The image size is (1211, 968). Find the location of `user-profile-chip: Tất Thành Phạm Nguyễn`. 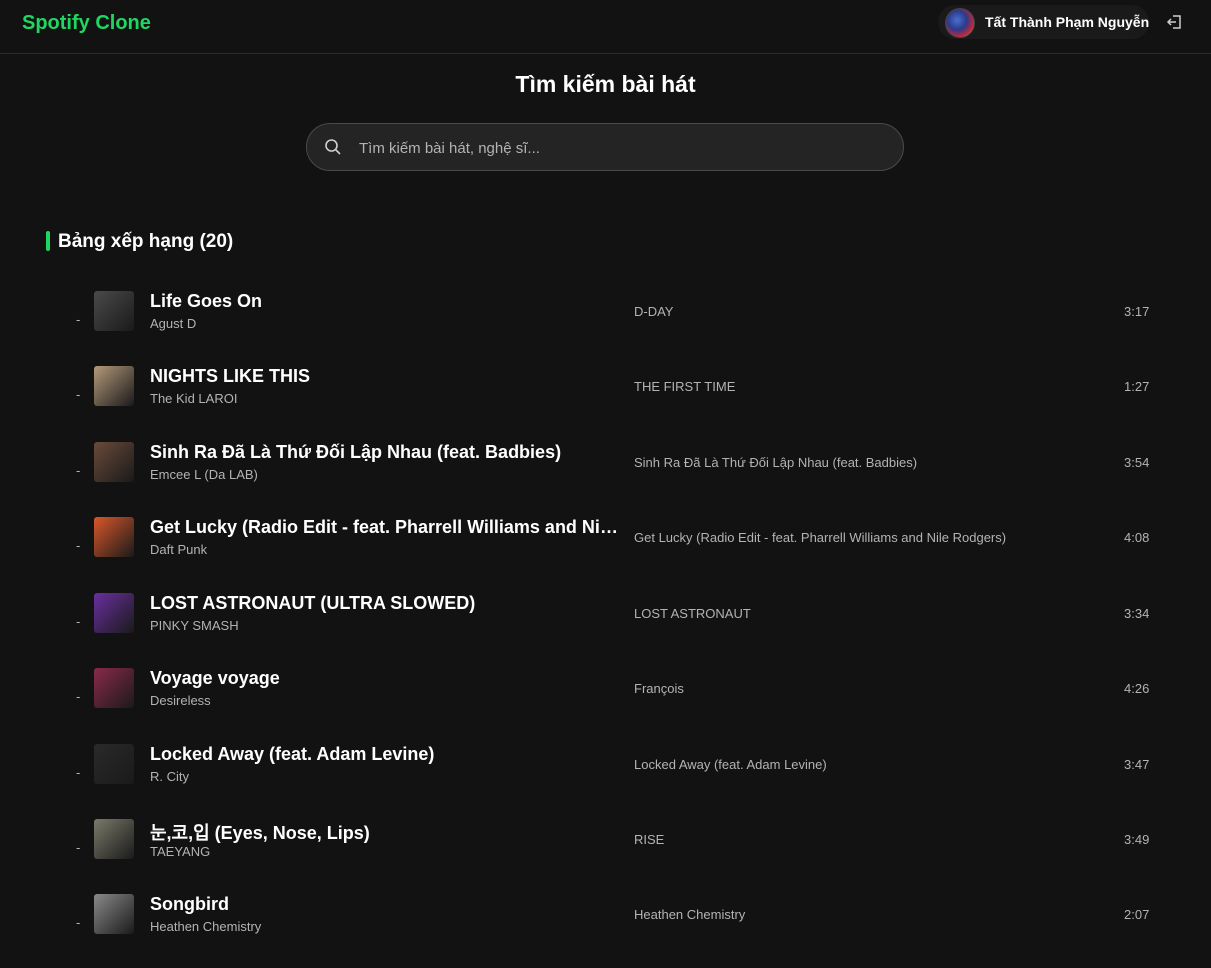

user-profile-chip: Tất Thành Phạm Nguyễn is located at coordinates (1043, 22).